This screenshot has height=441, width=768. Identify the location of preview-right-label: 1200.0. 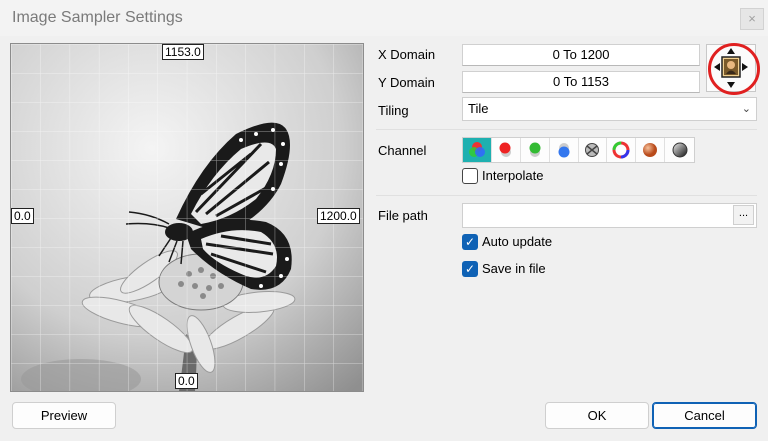
(338, 216).